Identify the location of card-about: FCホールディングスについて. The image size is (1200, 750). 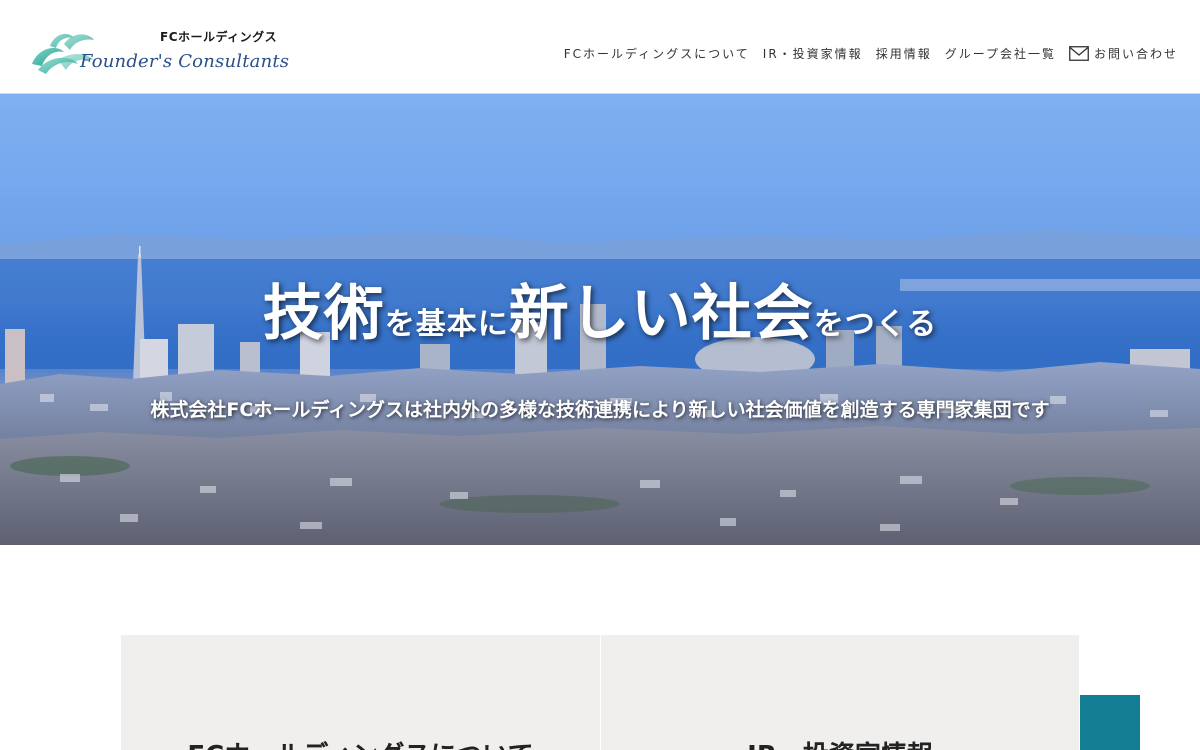
(360, 692).